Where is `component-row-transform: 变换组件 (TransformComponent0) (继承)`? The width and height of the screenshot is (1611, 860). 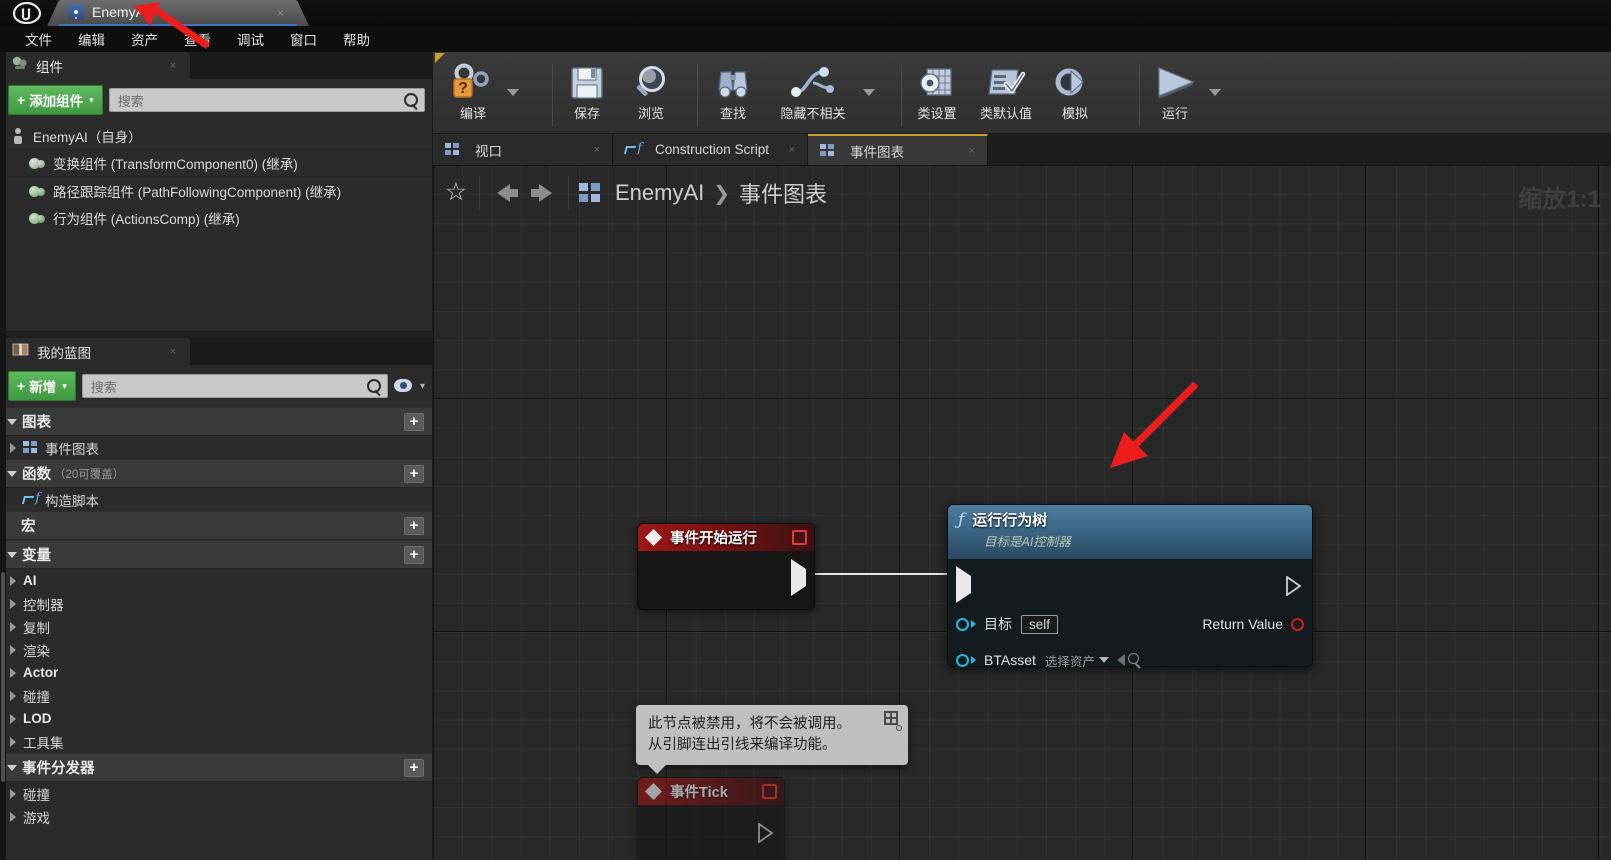
component-row-transform: 变换组件 (TransformComponent0) (继承) is located at coordinates (216, 163).